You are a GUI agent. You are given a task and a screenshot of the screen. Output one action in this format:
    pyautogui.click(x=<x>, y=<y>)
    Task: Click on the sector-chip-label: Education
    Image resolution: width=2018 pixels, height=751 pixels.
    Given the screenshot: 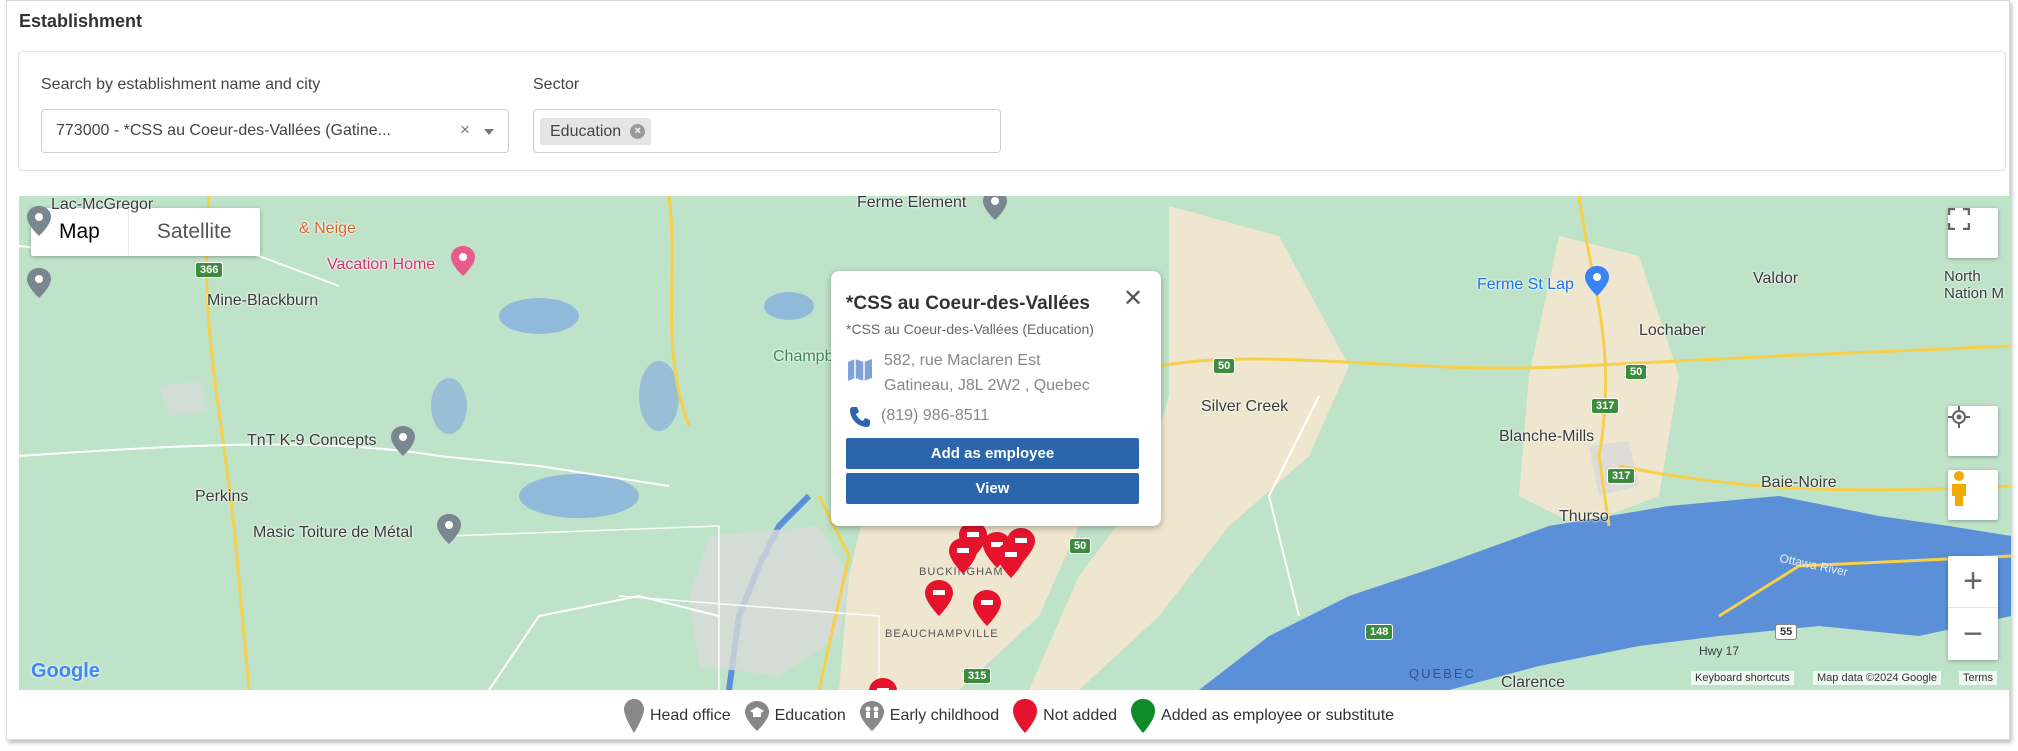 What is the action you would take?
    pyautogui.click(x=586, y=131)
    